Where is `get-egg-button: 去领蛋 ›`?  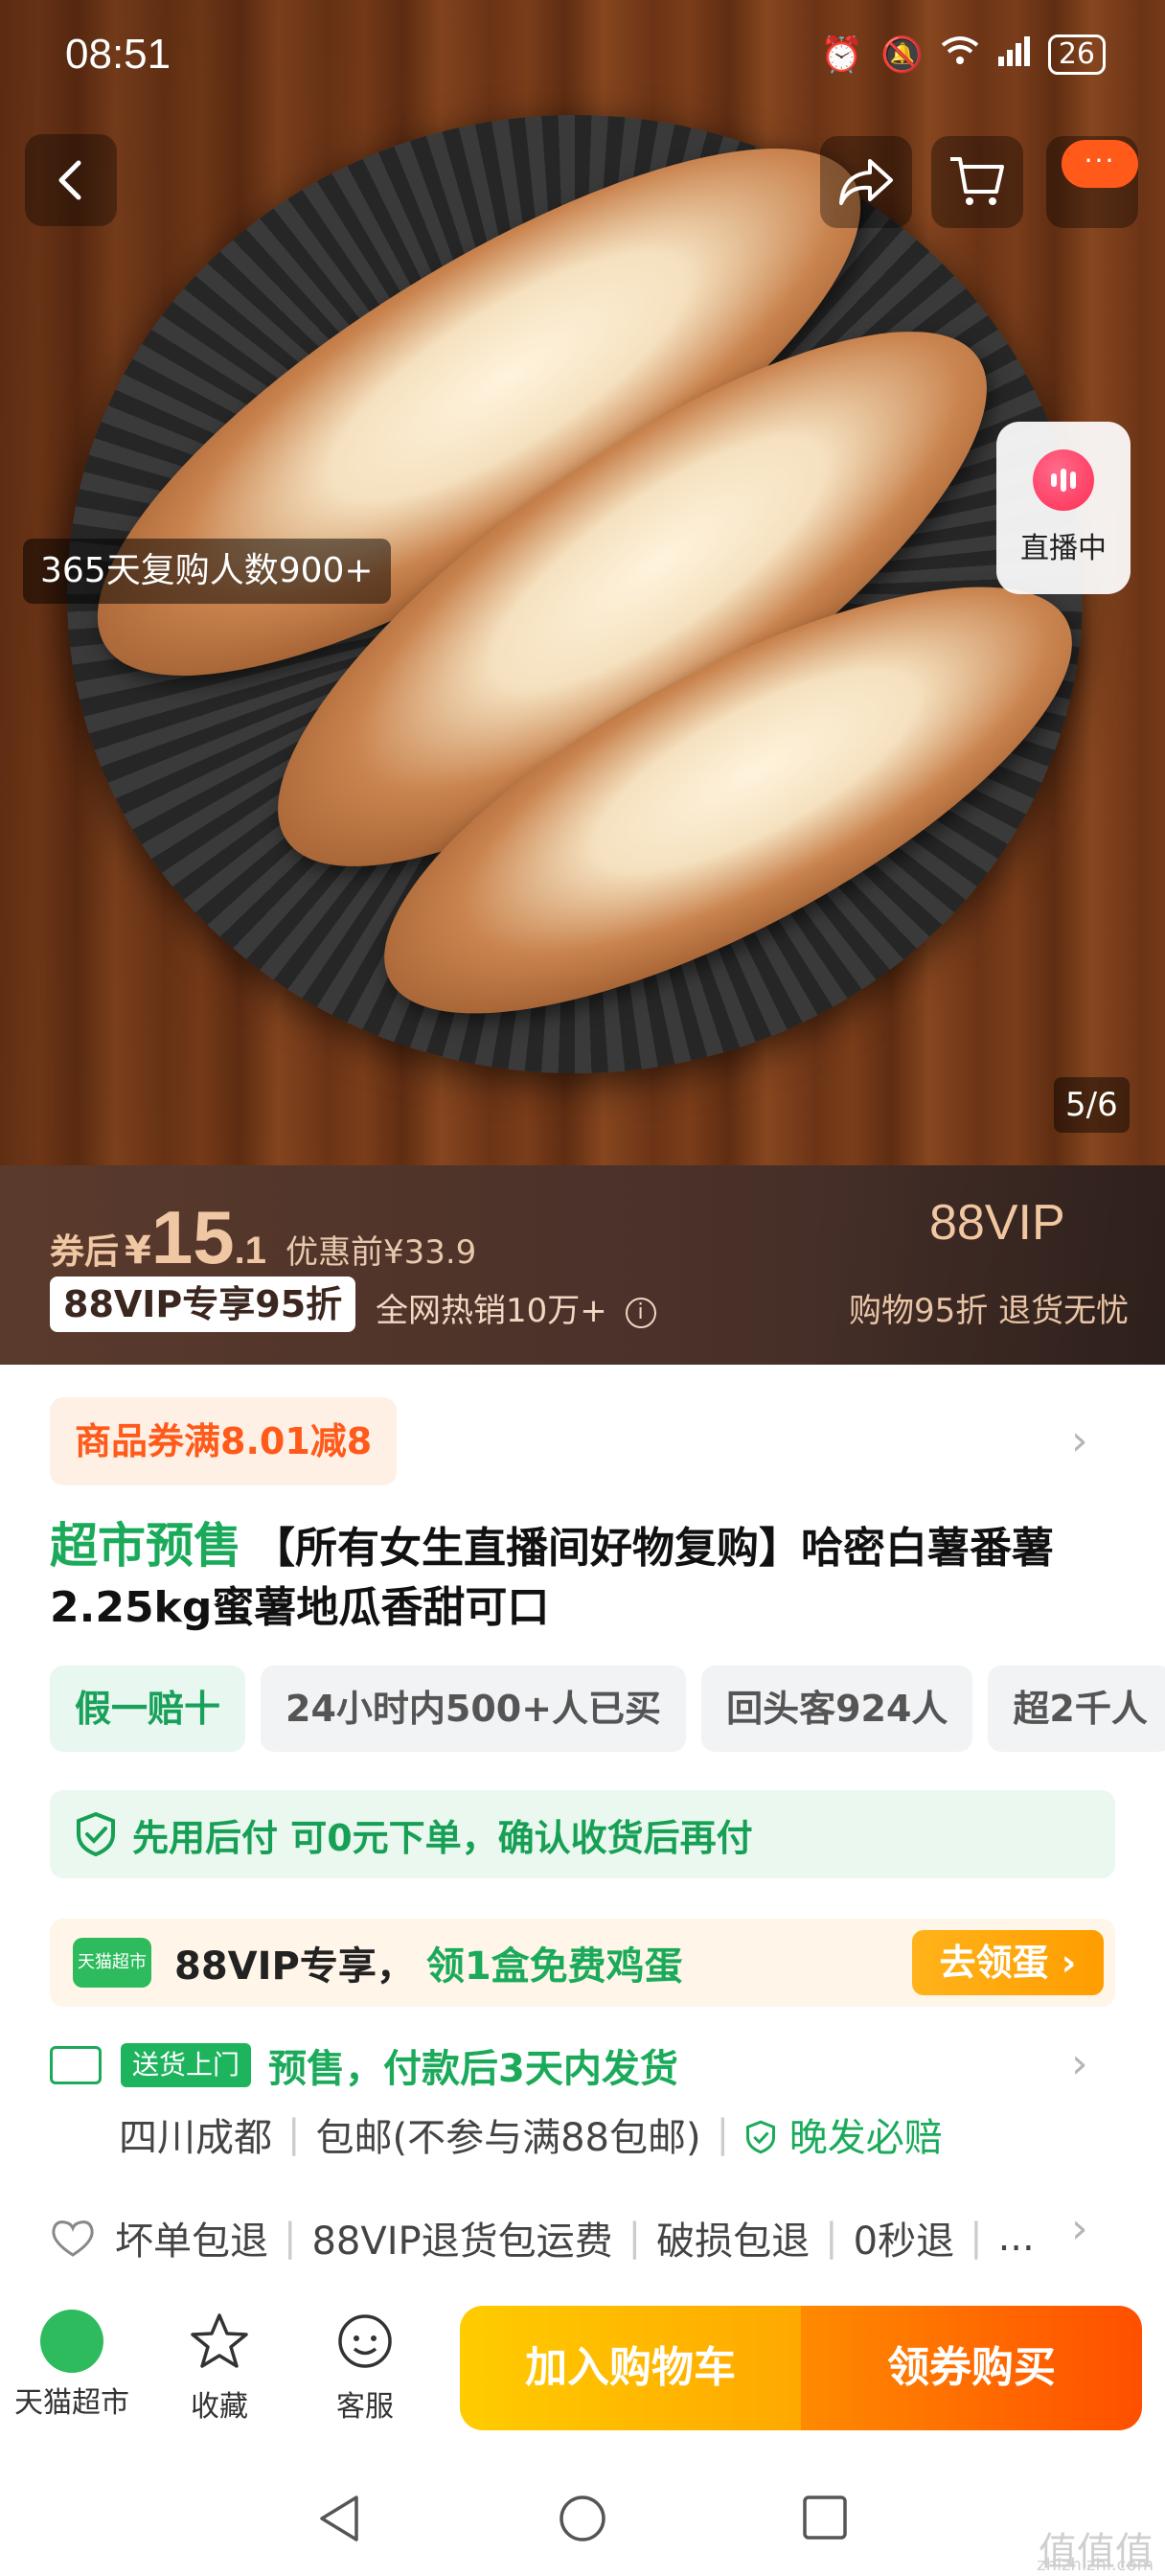
get-egg-button: 去领蛋 › is located at coordinates (1008, 1962).